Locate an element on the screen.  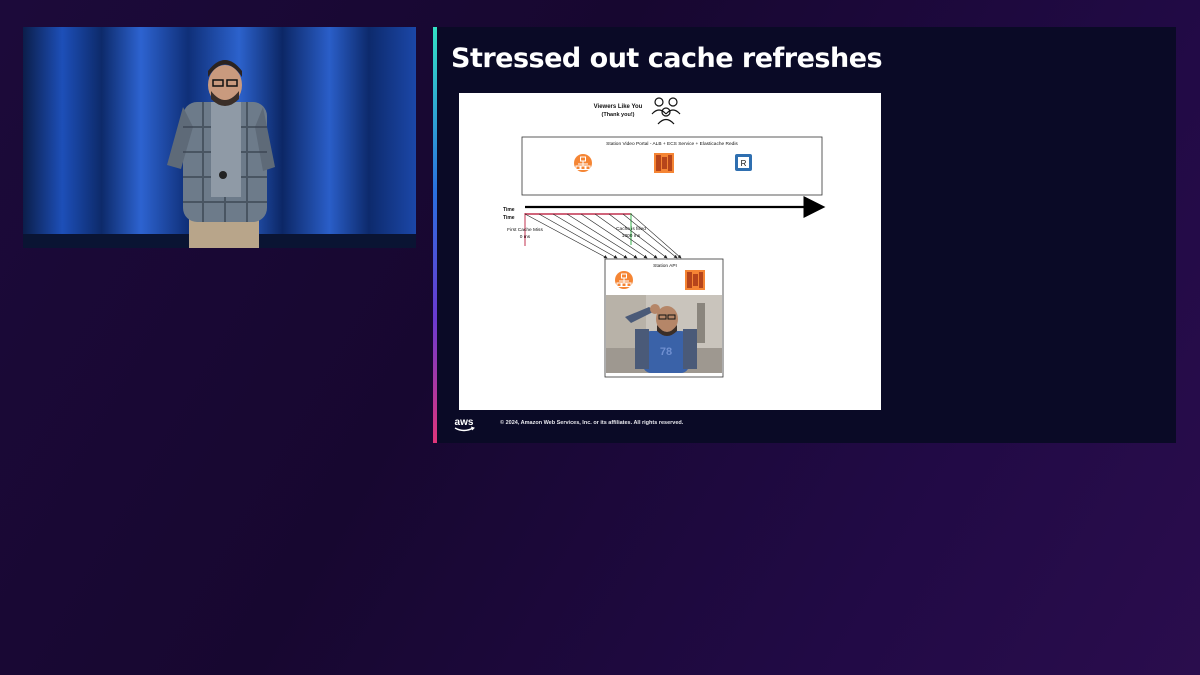
svg-text: R is located at coordinates (744, 163).